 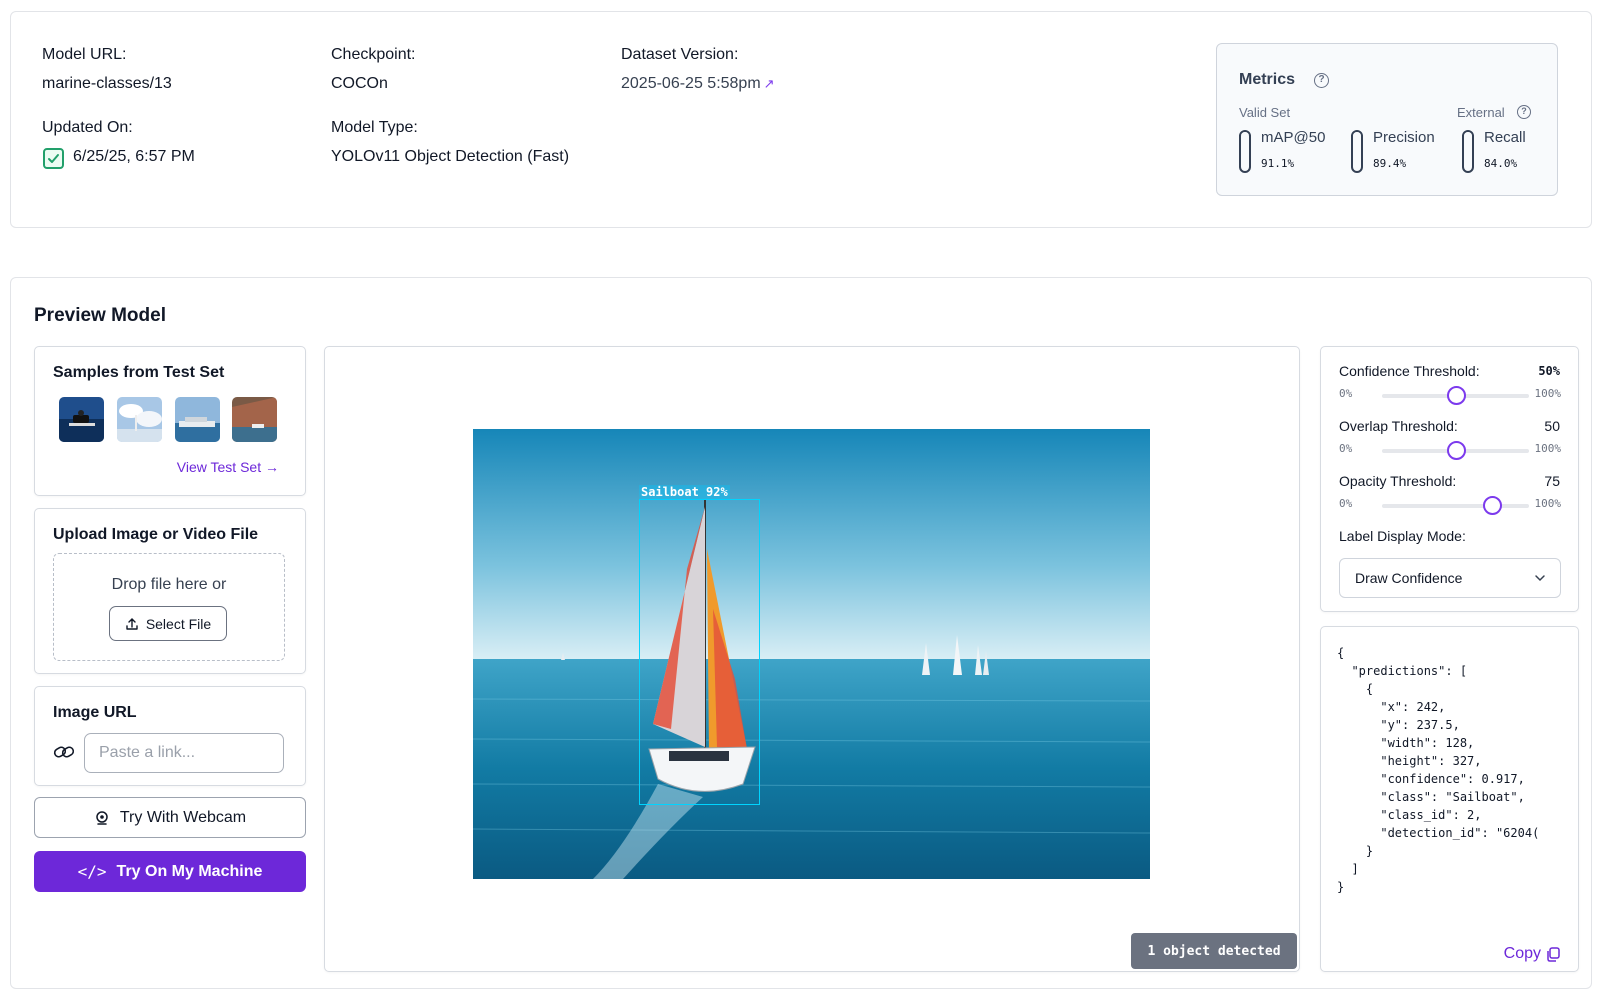 What do you see at coordinates (769, 83) in the screenshot?
I see `external-link-icon: ↗` at bounding box center [769, 83].